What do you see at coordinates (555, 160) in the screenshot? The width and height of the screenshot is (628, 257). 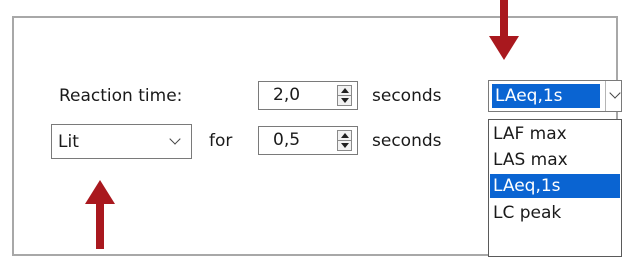 I see `option-las-max: LAS max` at bounding box center [555, 160].